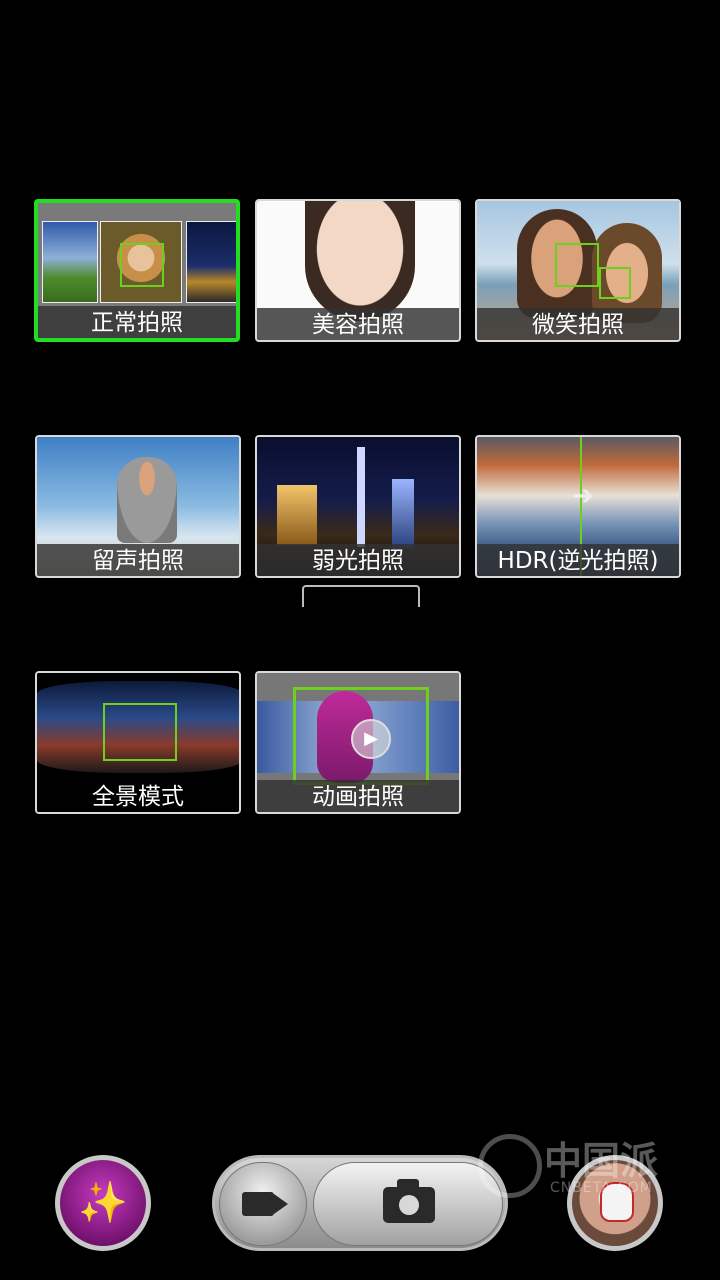 The height and width of the screenshot is (1280, 720). Describe the element at coordinates (578, 270) in the screenshot. I see `mode-tile-smile: 微笑拍照` at that location.